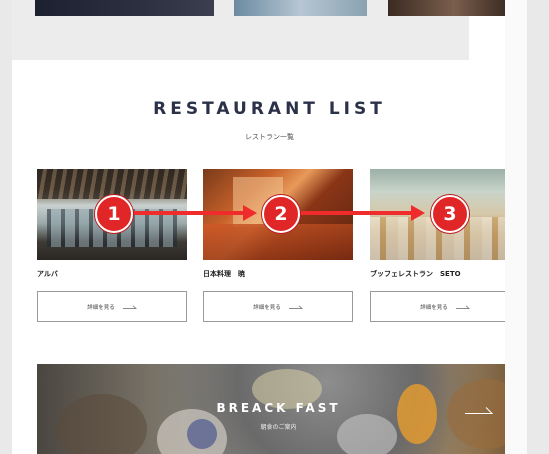  What do you see at coordinates (112, 245) in the screenshot?
I see `restaurant-card: アルバ 詳細を見る` at bounding box center [112, 245].